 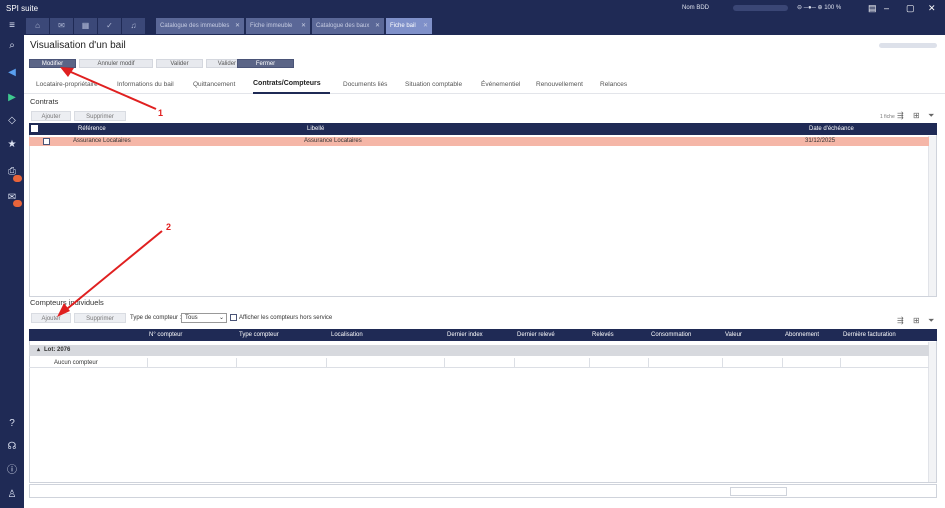 I want to click on db-name-blurred, so click(x=760, y=8).